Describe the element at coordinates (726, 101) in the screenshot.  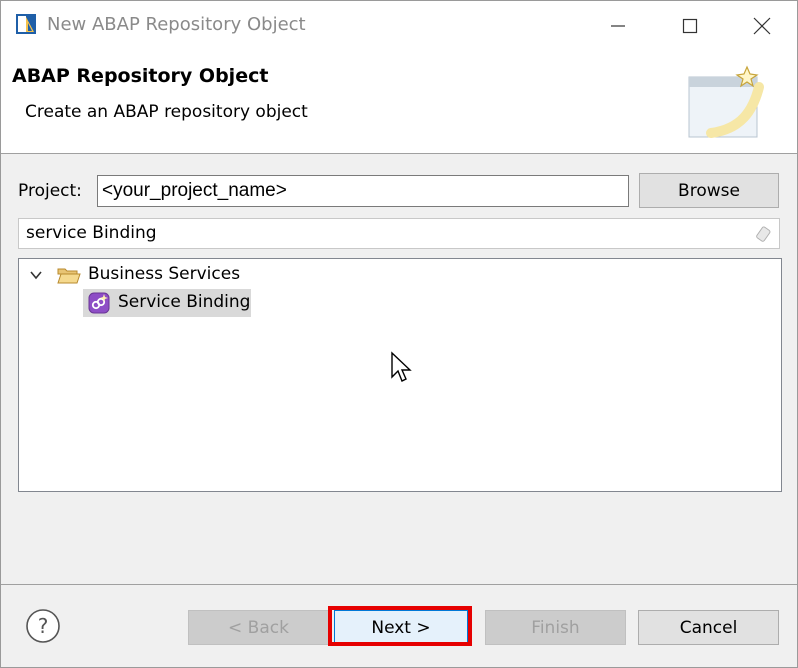
I see `new-wizard-banner-icon` at that location.